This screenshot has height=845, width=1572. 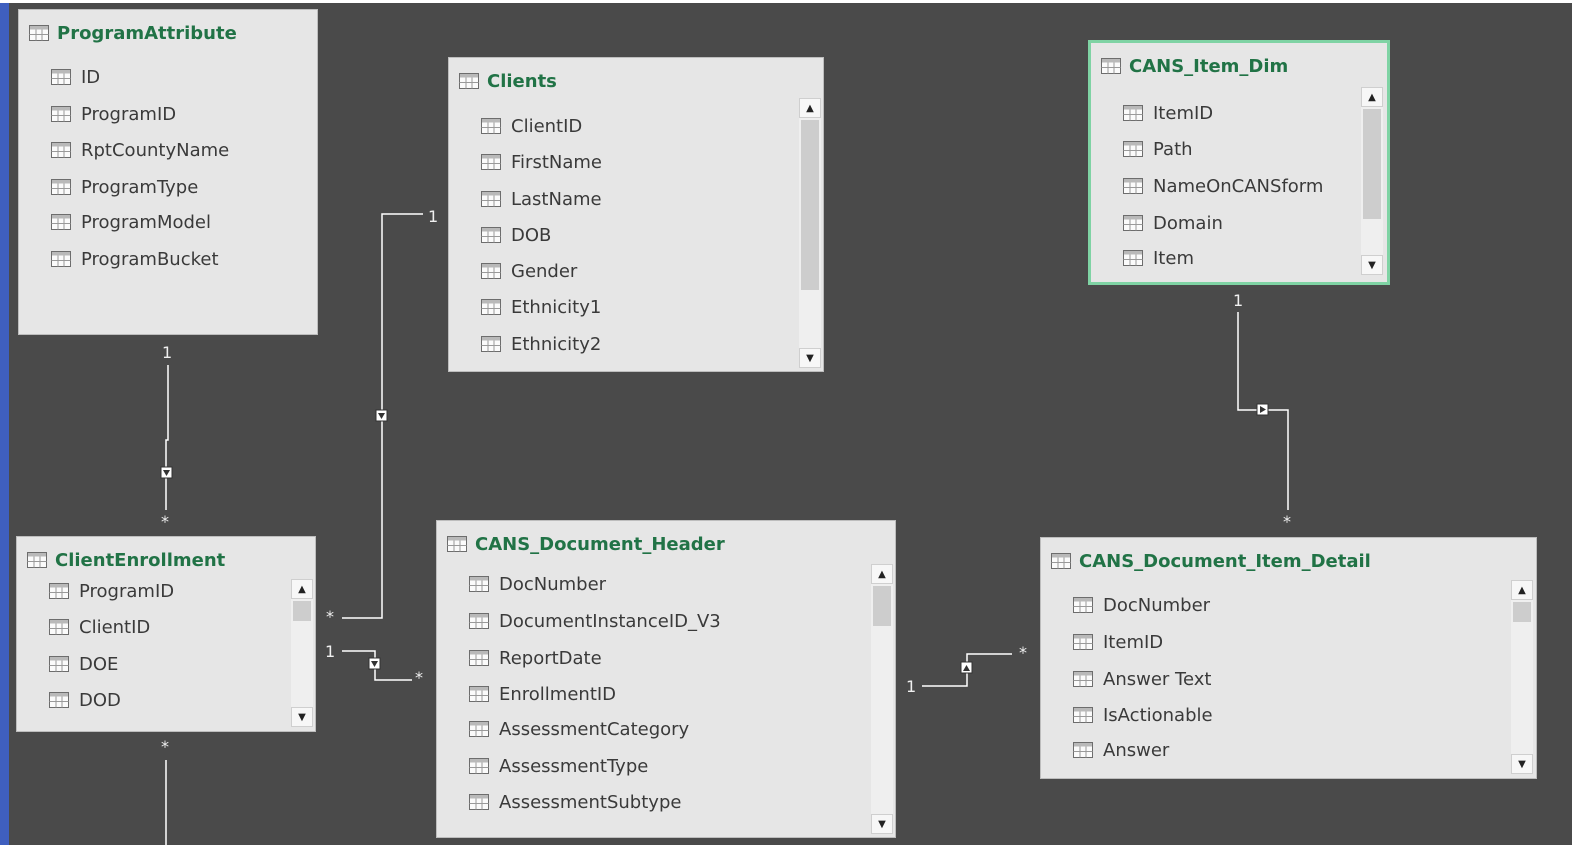 I want to click on column-item: IsActionable, so click(x=1143, y=715).